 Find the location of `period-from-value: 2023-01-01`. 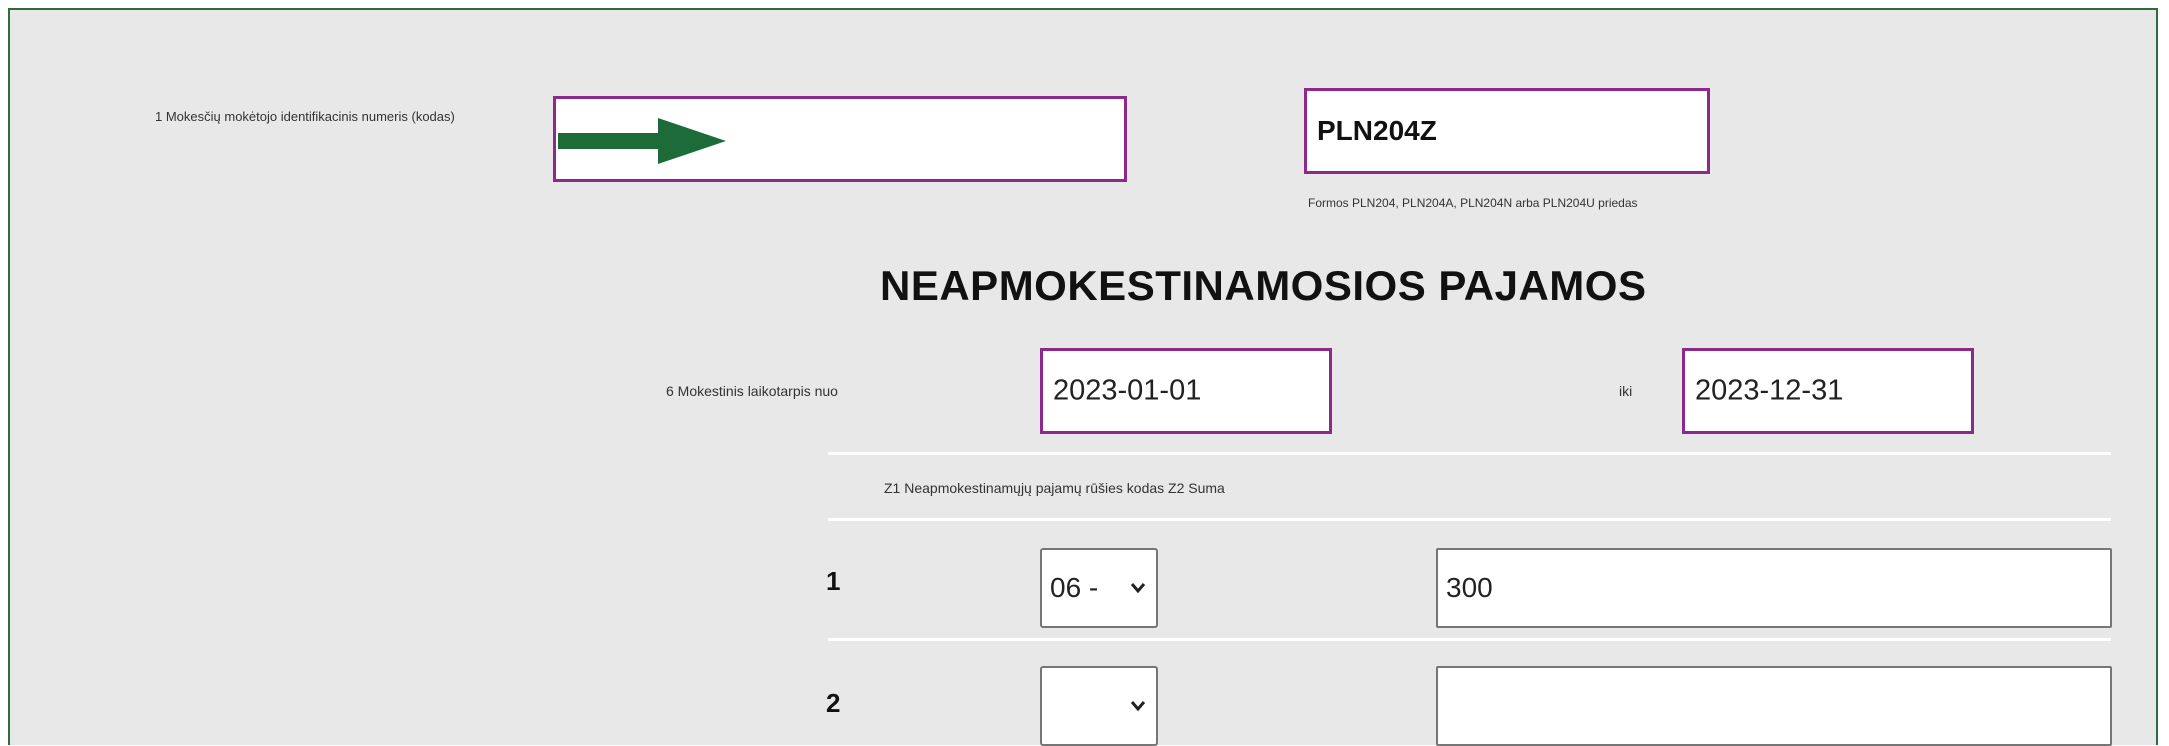

period-from-value: 2023-01-01 is located at coordinates (1127, 390).